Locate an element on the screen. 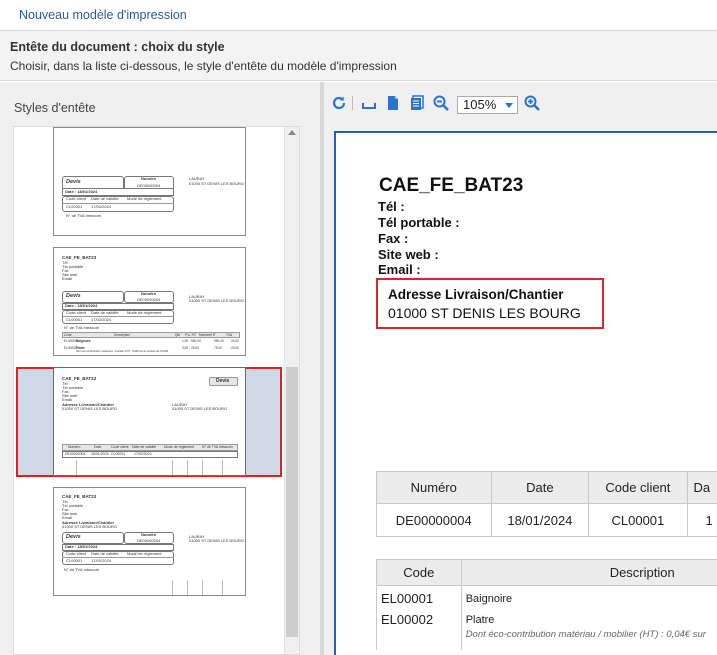 The image size is (717, 655). mini-cell: 1,00 is located at coordinates (185, 341).